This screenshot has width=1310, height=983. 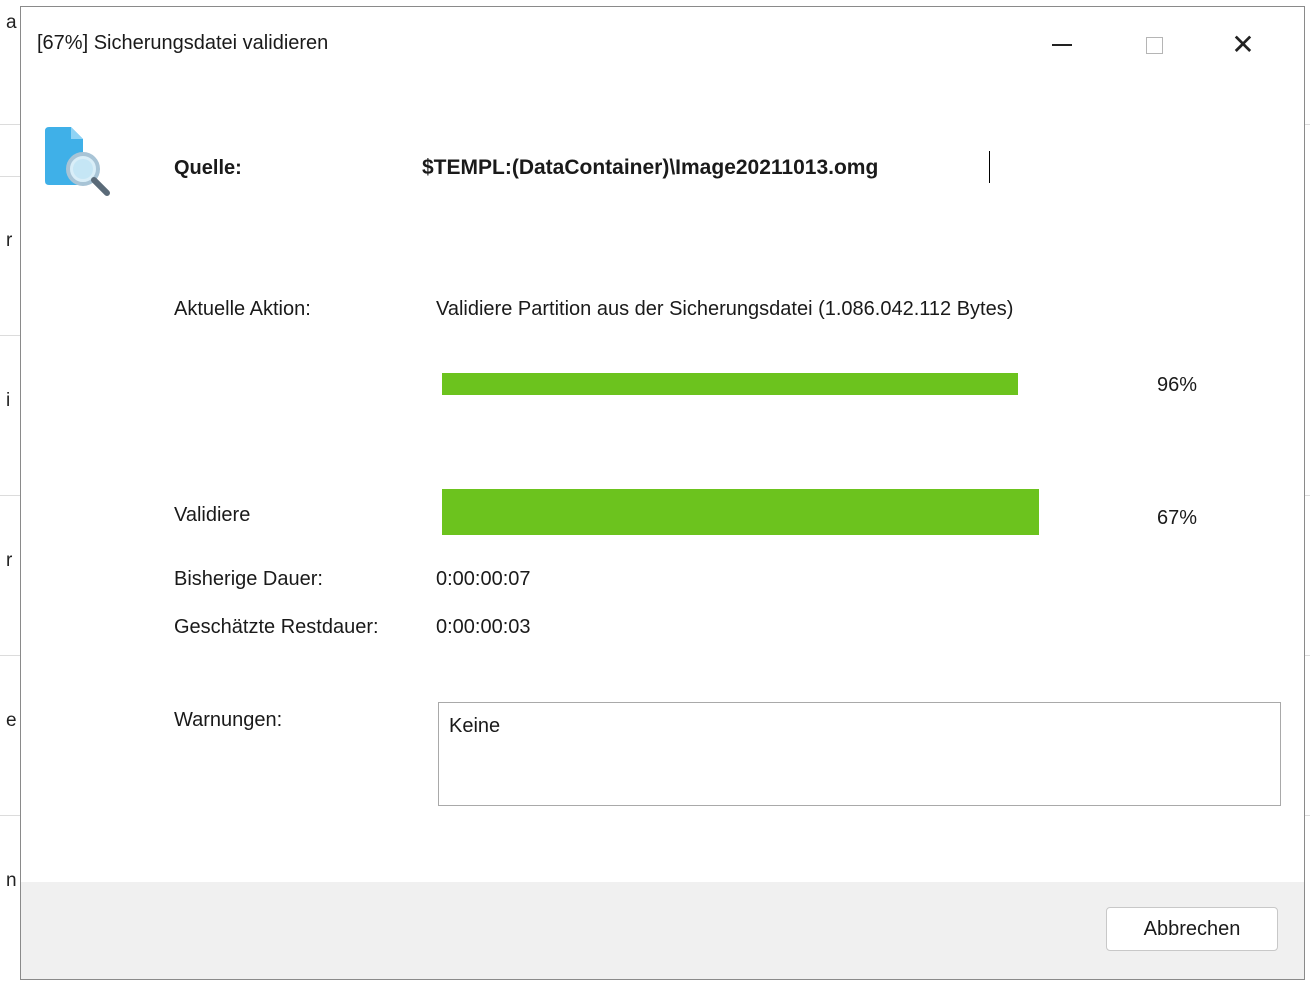 What do you see at coordinates (242, 309) in the screenshot?
I see `current-action-label: Aktuelle Aktion:` at bounding box center [242, 309].